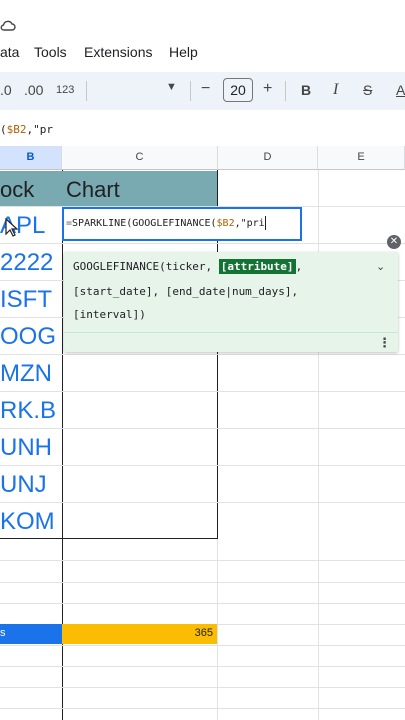  I want to click on cell-stock-ticker: 2222, so click(29, 263).